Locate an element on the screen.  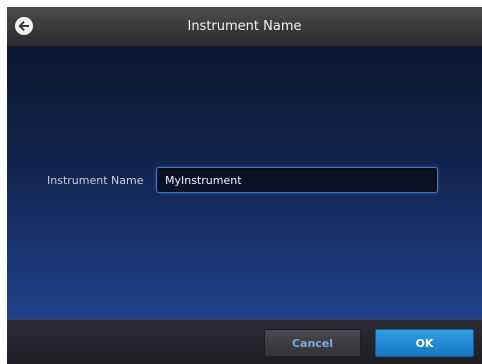
ok-button: OK is located at coordinates (424, 343).